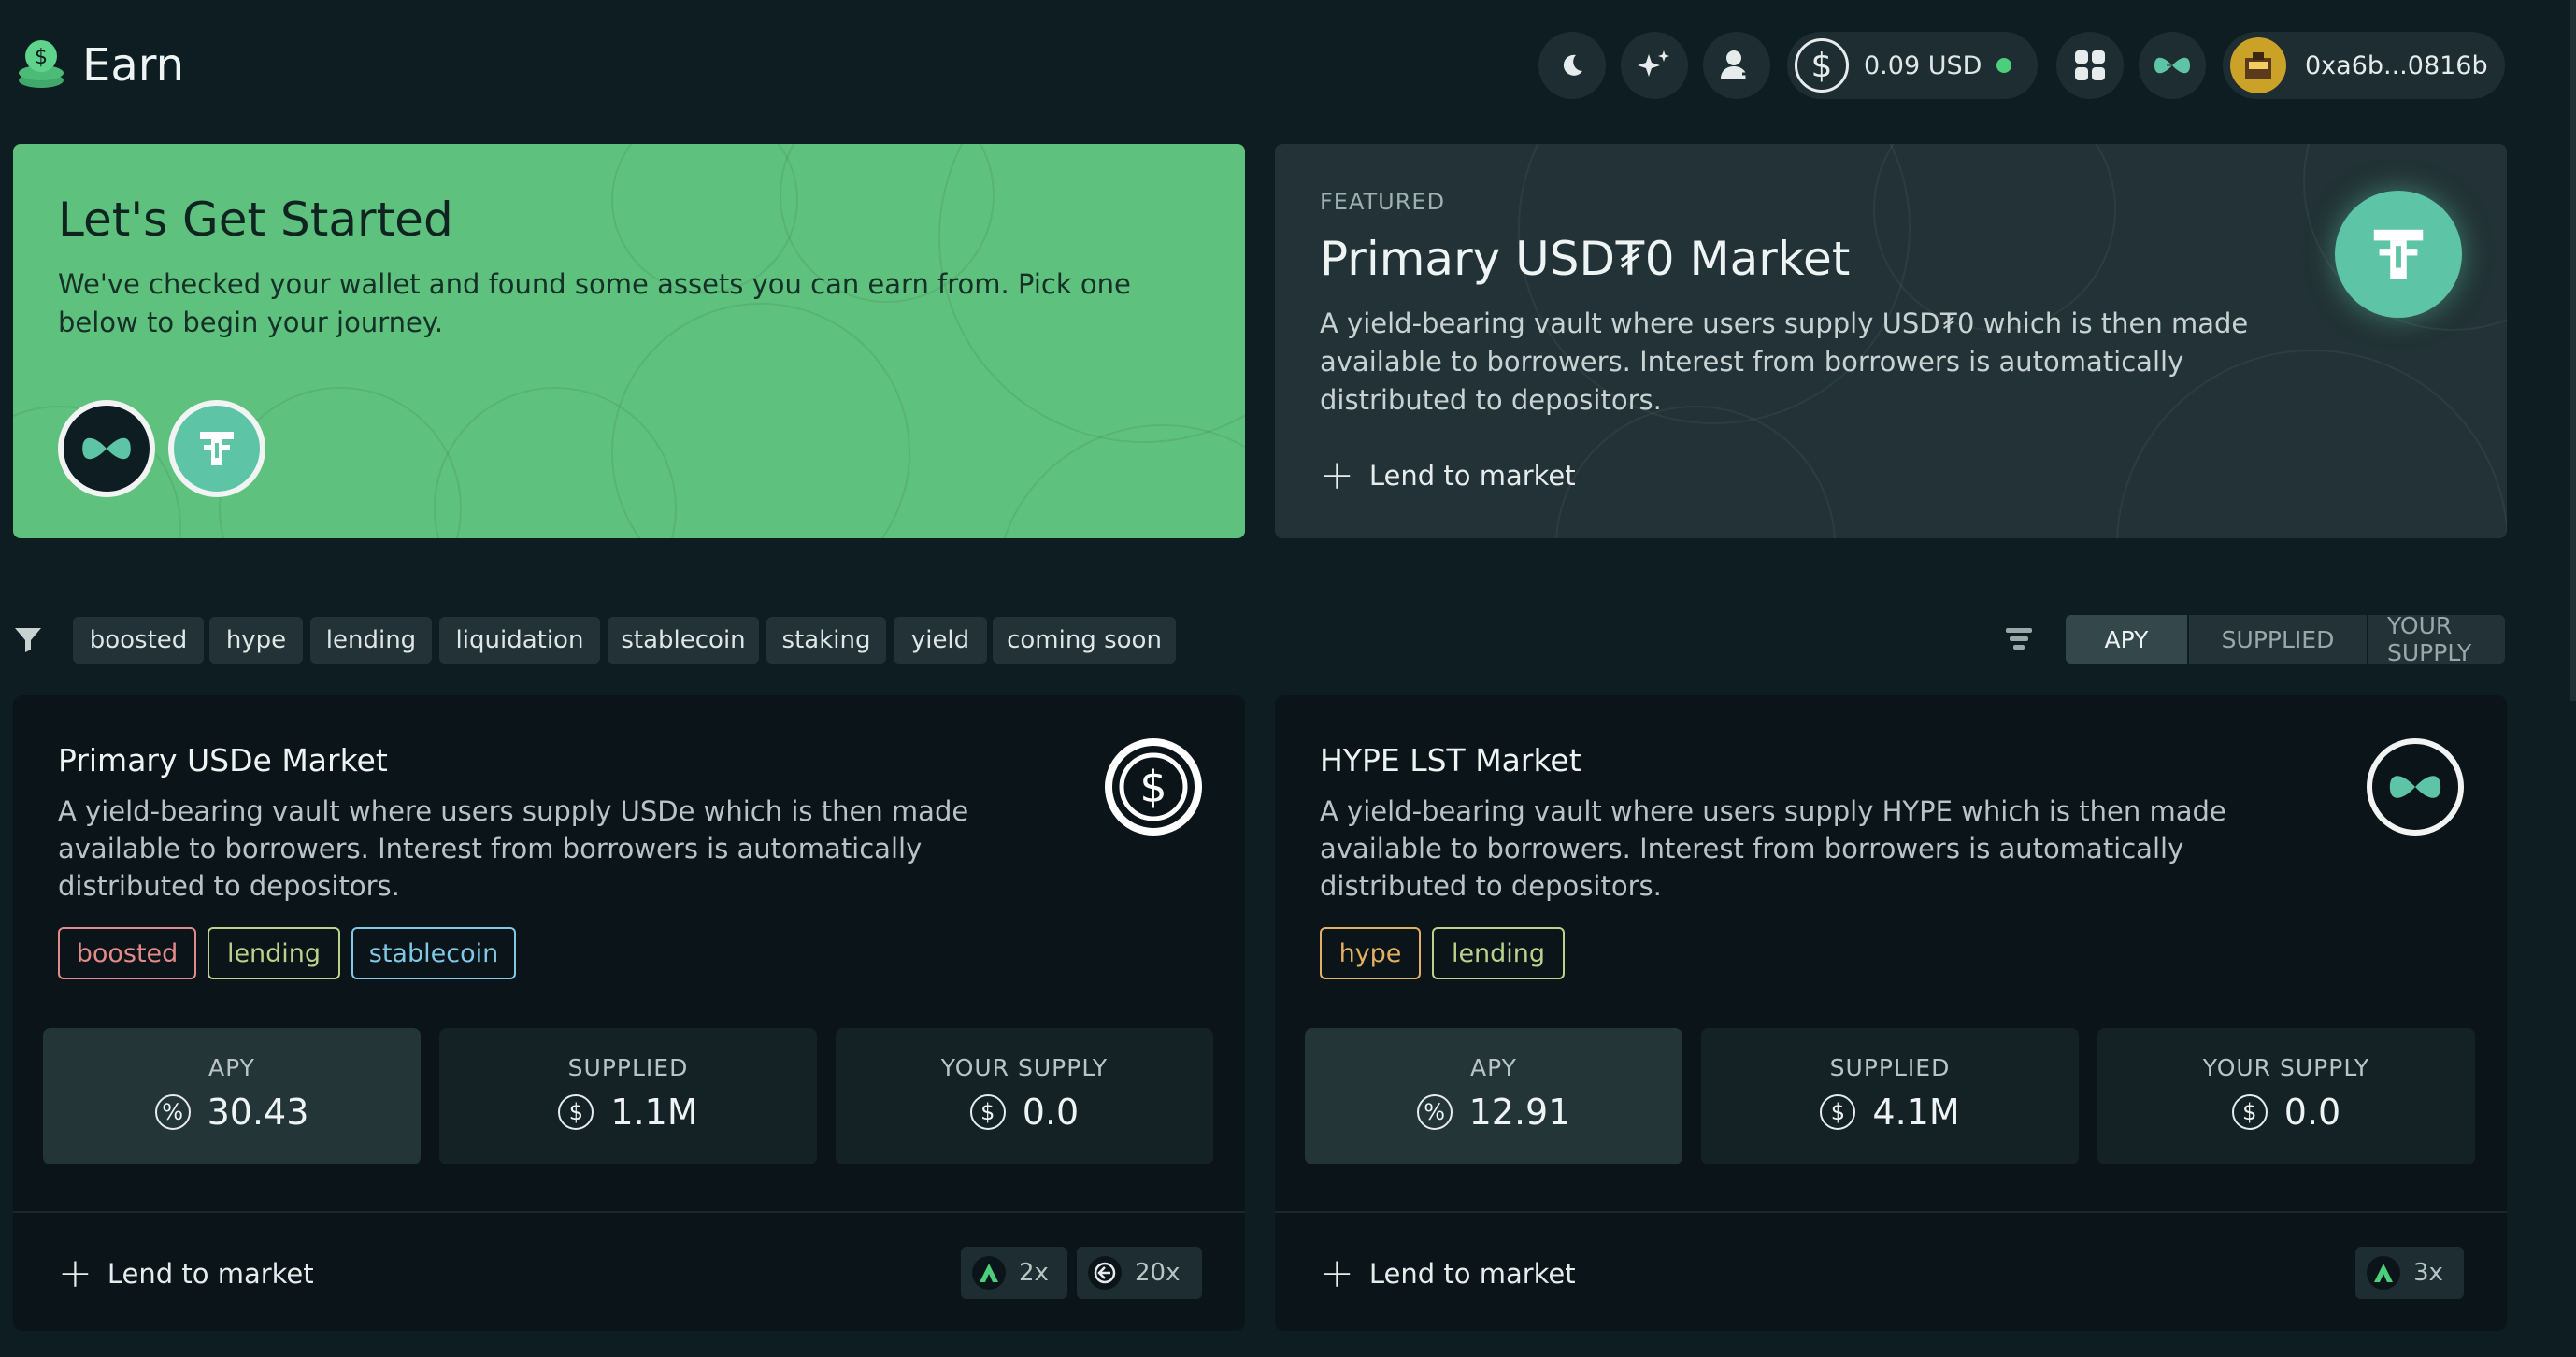 The width and height of the screenshot is (2576, 1357). I want to click on market-title: Primary USDe Market, so click(223, 760).